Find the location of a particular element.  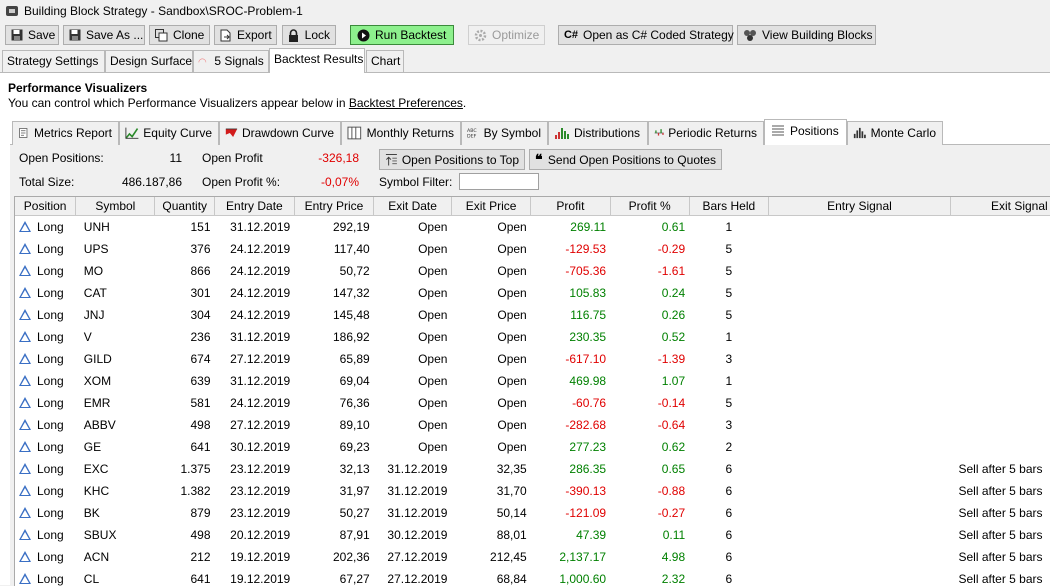

tab-strategy-settings: Strategy Settings is located at coordinates (53, 61).